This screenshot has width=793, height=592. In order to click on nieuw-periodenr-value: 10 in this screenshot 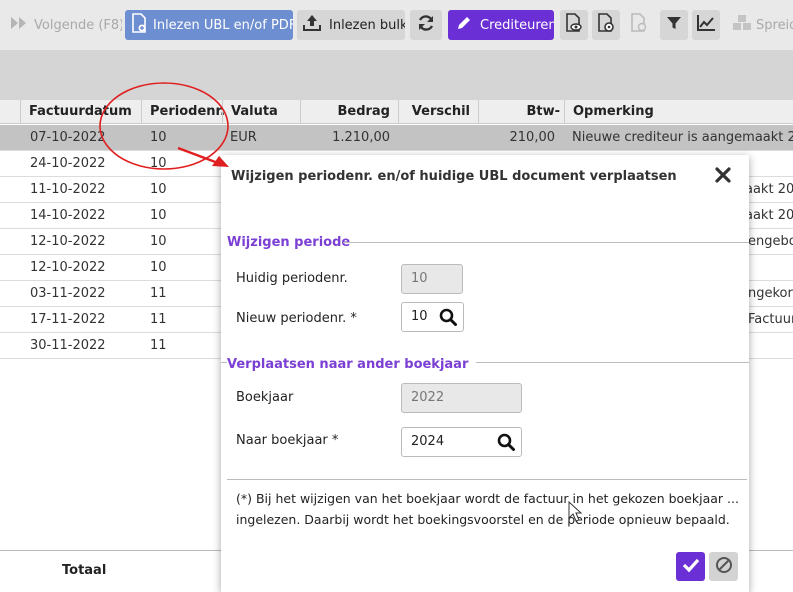, I will do `click(419, 316)`.